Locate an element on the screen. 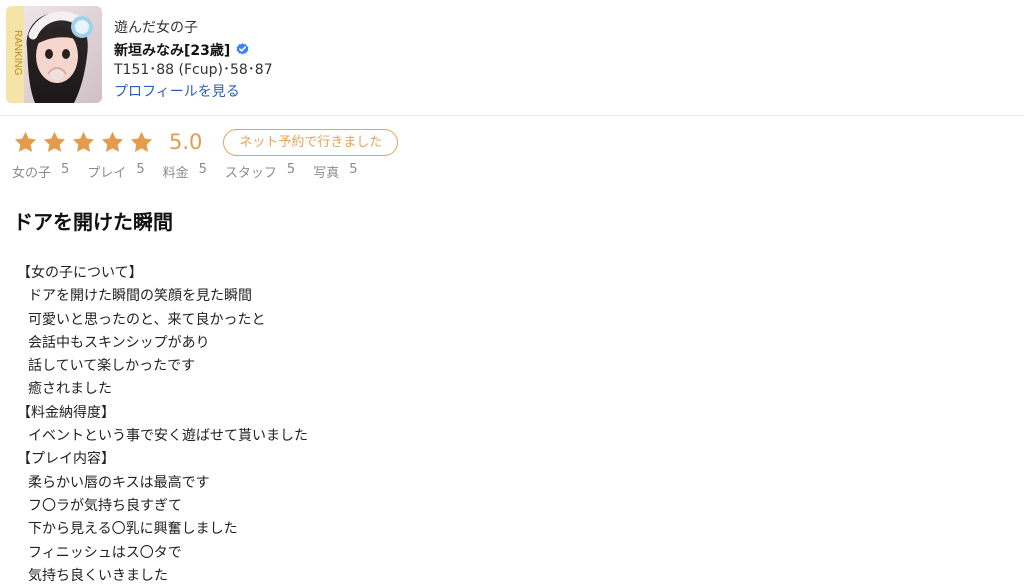 This screenshot has height=588, width=1024. review-text-line: 会話中もスキンシップがあり is located at coordinates (119, 342).